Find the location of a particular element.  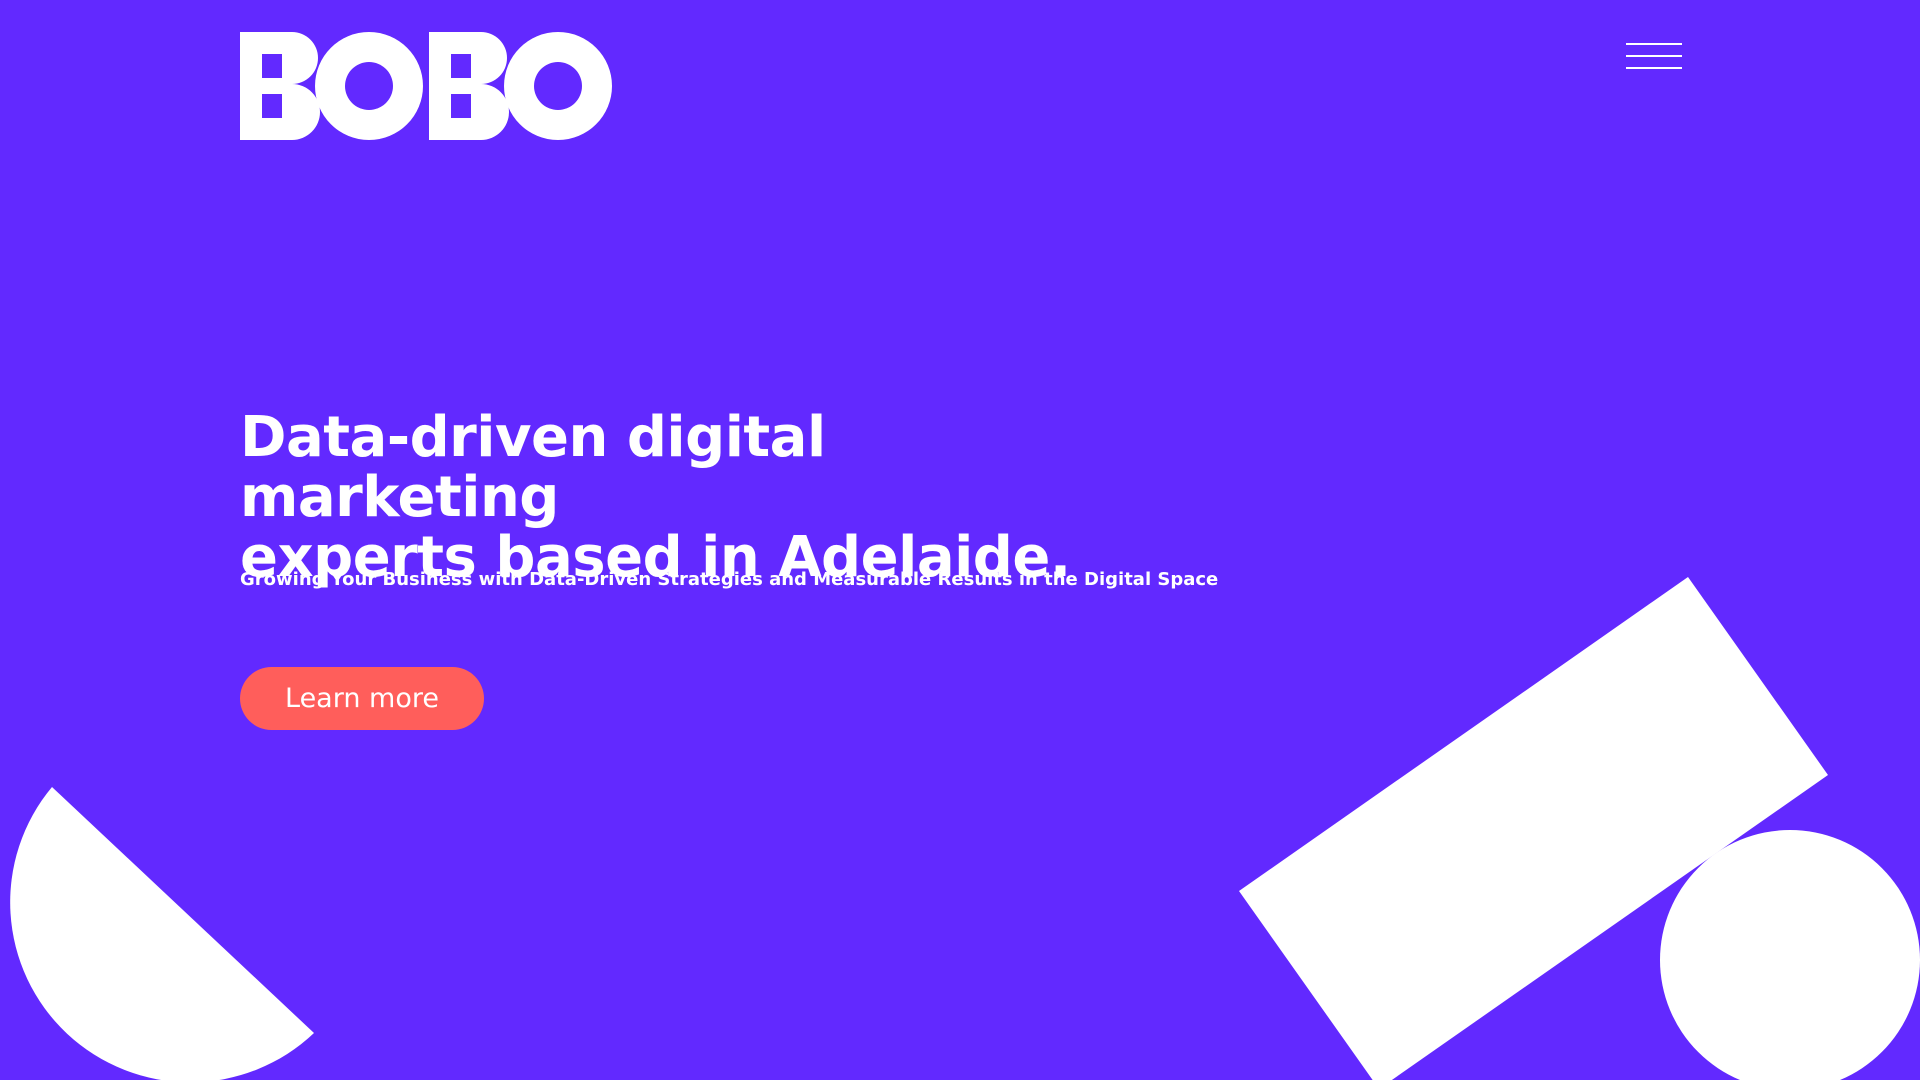

learn-more-button: Learn more is located at coordinates (362, 698).